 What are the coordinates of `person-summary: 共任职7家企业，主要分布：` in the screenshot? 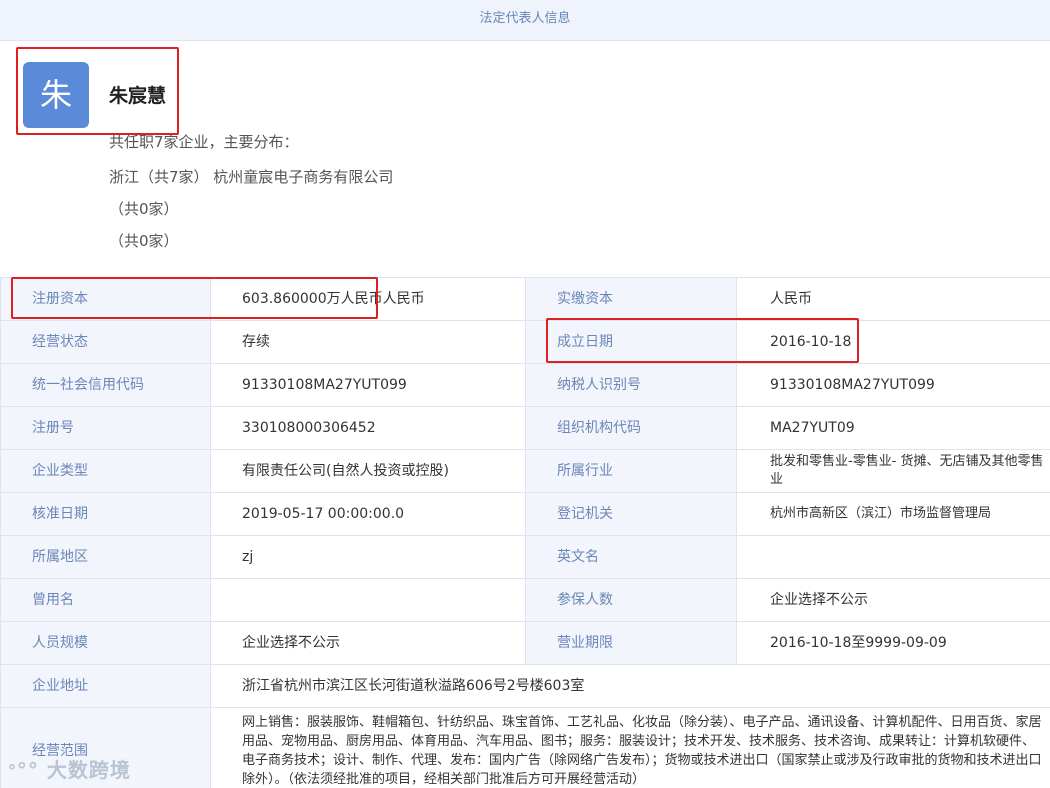 It's located at (204, 142).